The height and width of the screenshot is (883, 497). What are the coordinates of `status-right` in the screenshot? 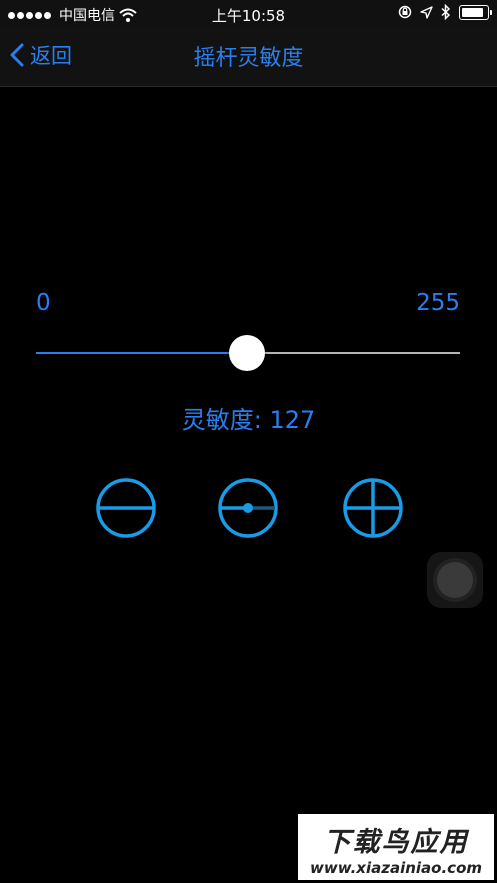 It's located at (445, 12).